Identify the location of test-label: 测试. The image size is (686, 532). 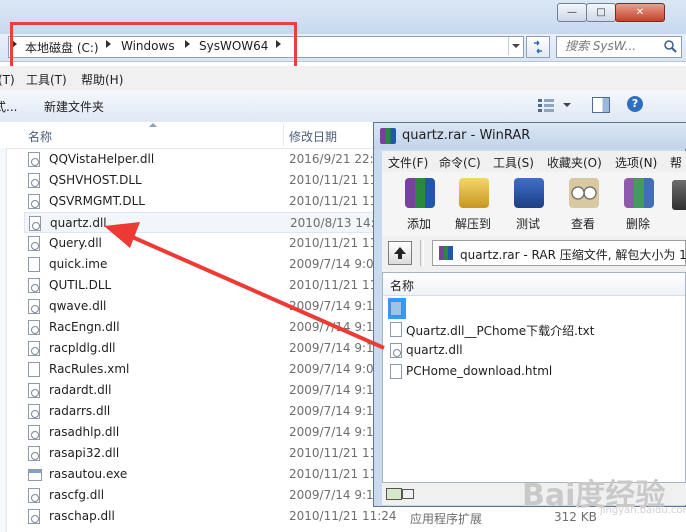
(527, 224).